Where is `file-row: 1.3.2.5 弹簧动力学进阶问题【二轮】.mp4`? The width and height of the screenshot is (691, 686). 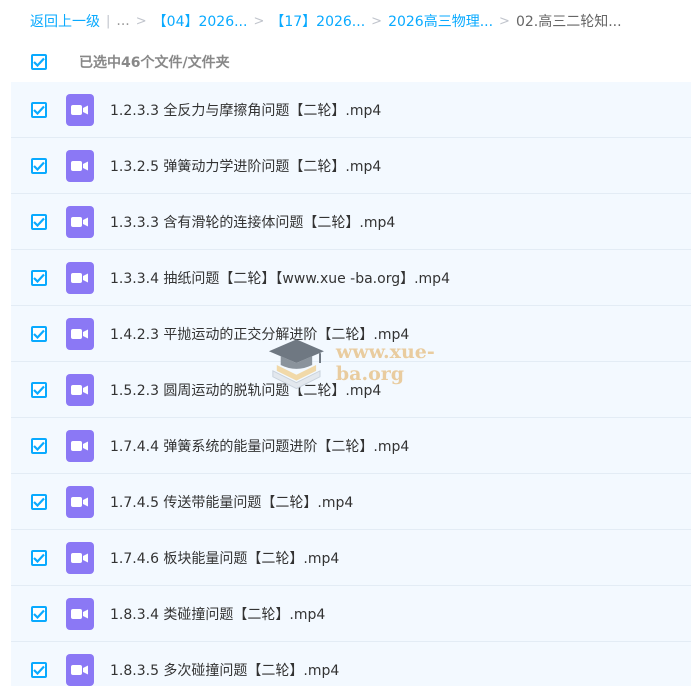 file-row: 1.3.2.5 弹簧动力学进阶问题【二轮】.mp4 is located at coordinates (351, 166).